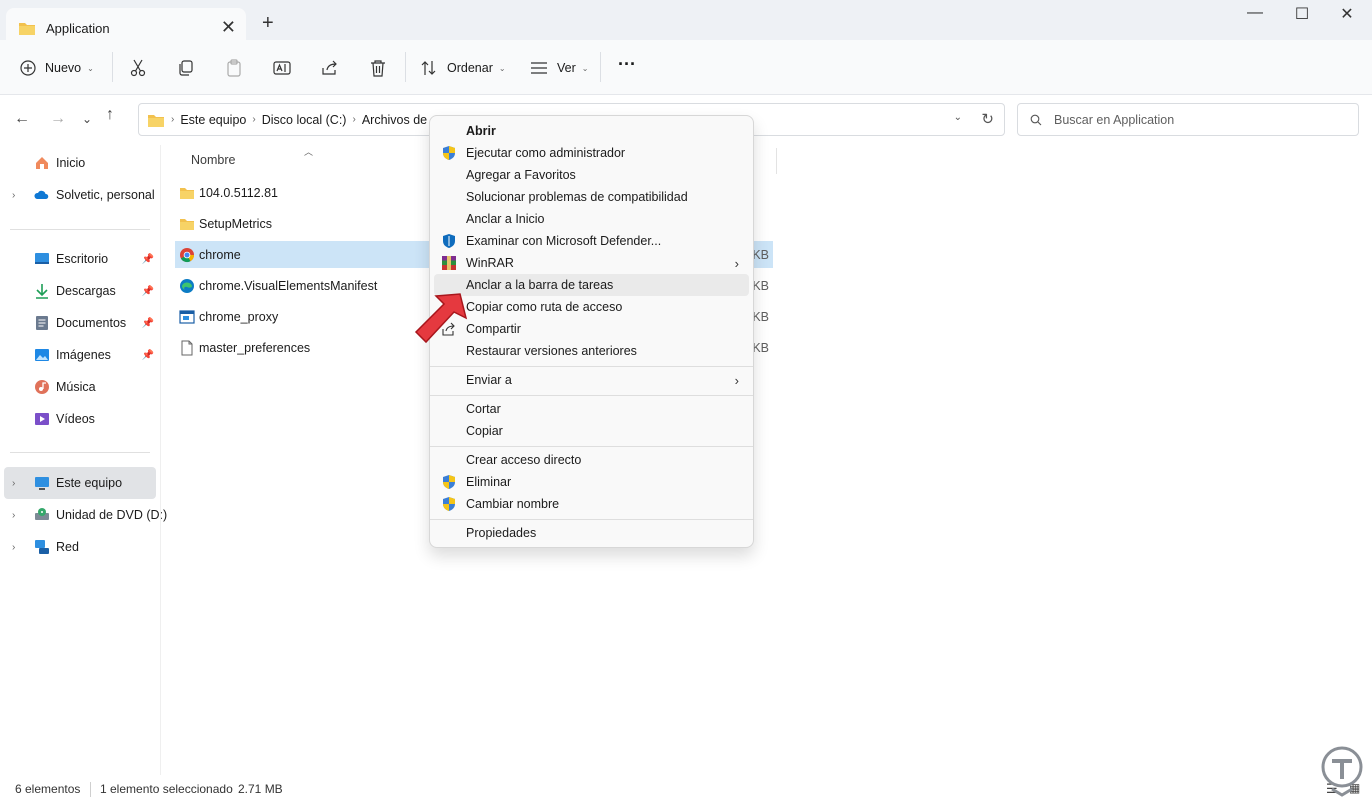 The width and height of the screenshot is (1372, 801). Describe the element at coordinates (591, 504) in the screenshot. I see `menu-item-cambiar-nombre: Cambiar nombre` at that location.